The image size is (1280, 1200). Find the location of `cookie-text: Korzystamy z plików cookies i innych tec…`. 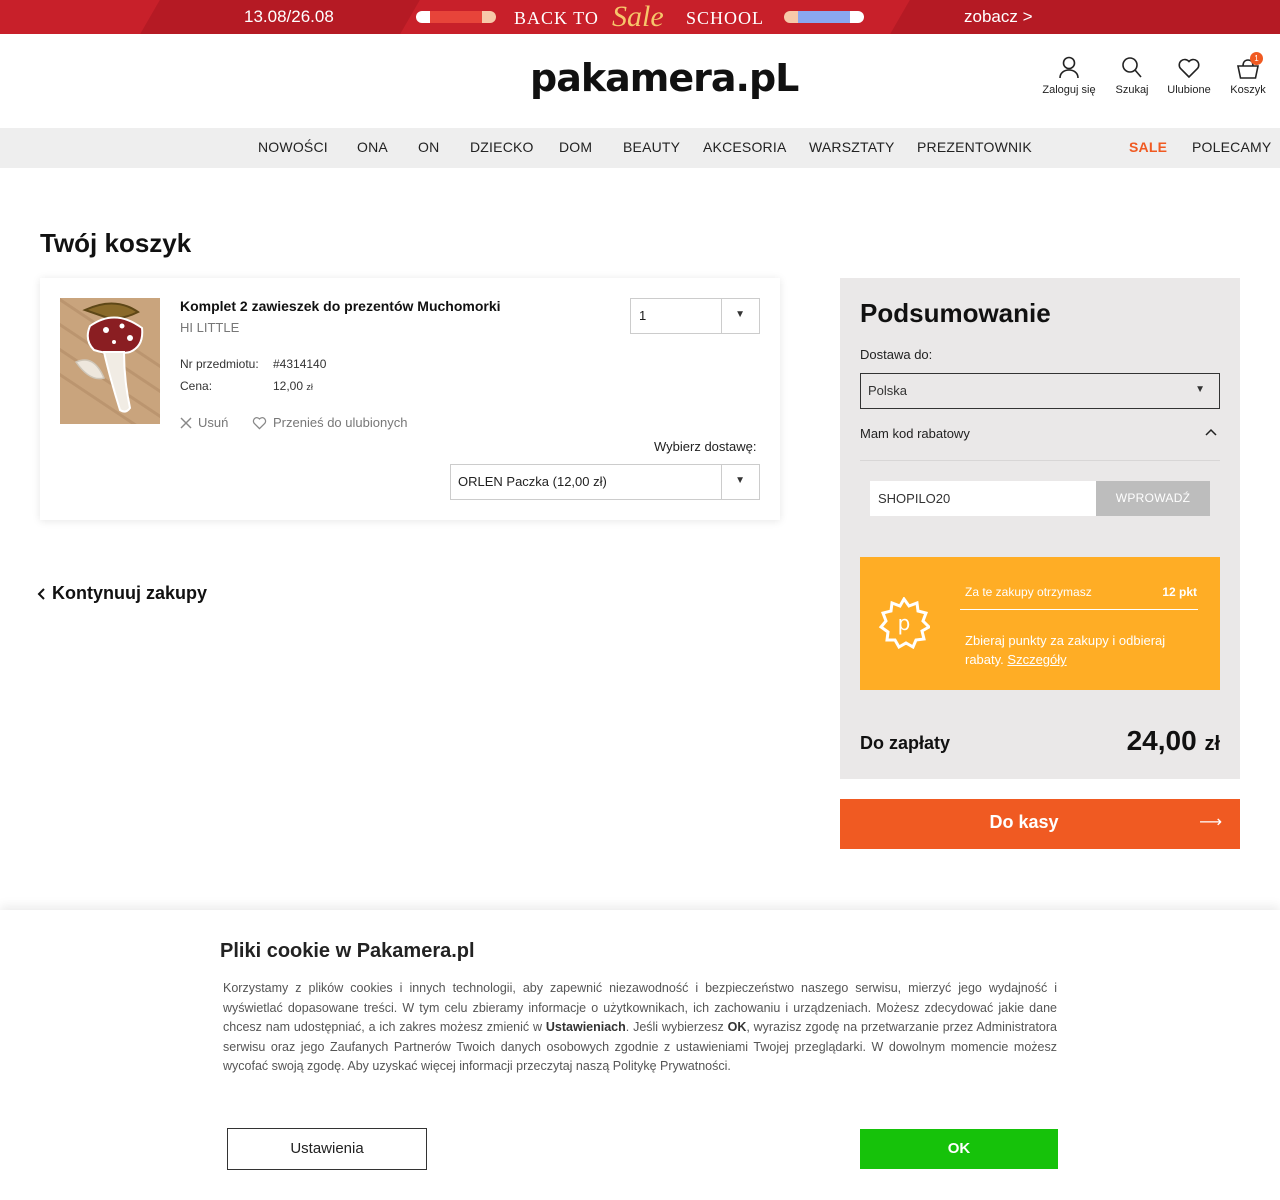

cookie-text: Korzystamy z plików cookies i innych tec… is located at coordinates (640, 1028).